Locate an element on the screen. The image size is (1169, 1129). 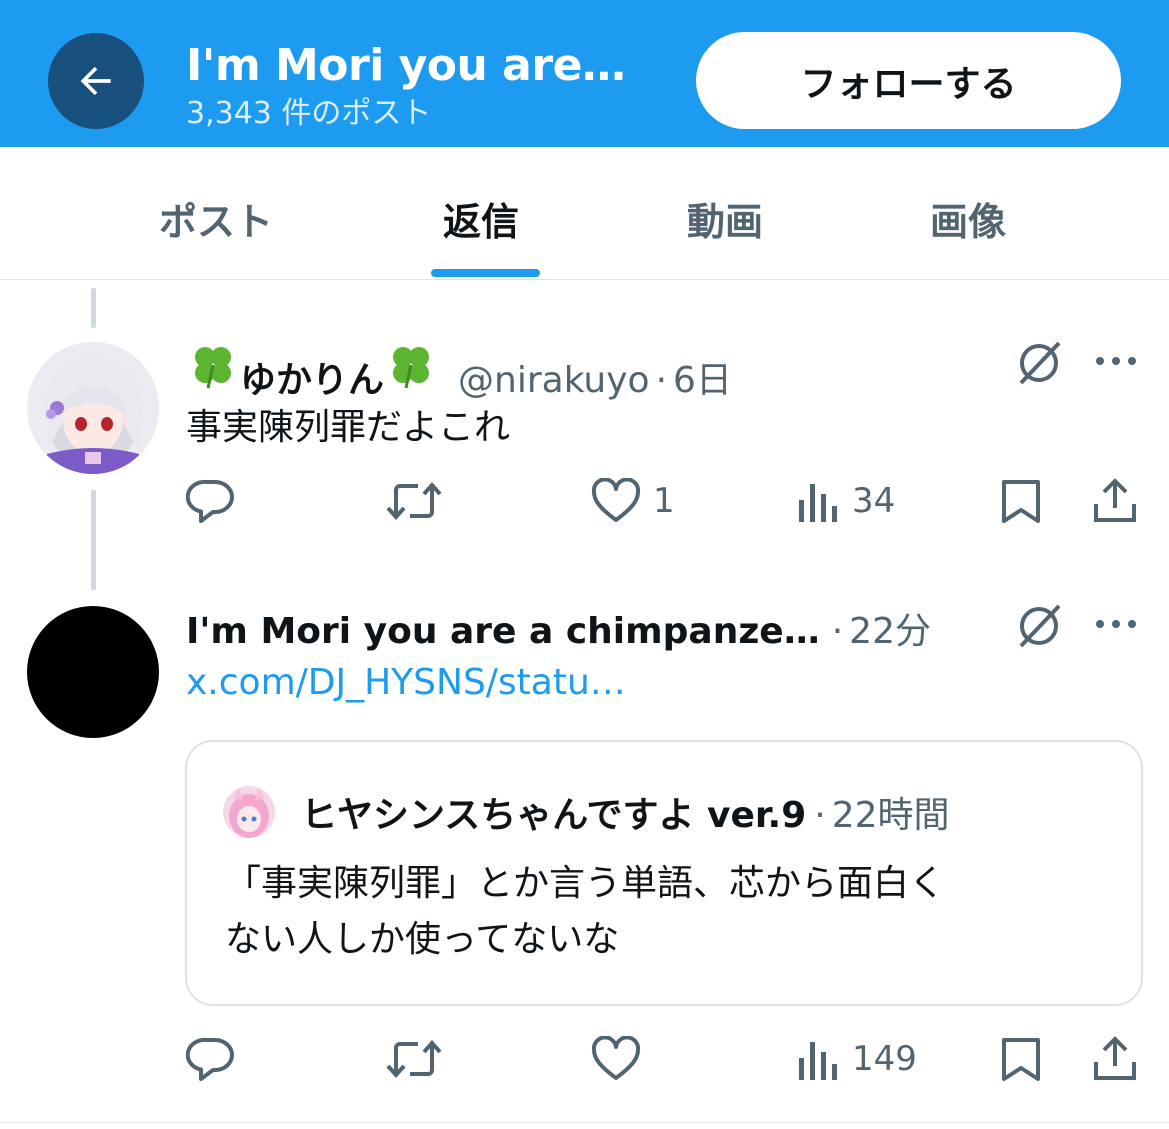
divider is located at coordinates (584, 1122).